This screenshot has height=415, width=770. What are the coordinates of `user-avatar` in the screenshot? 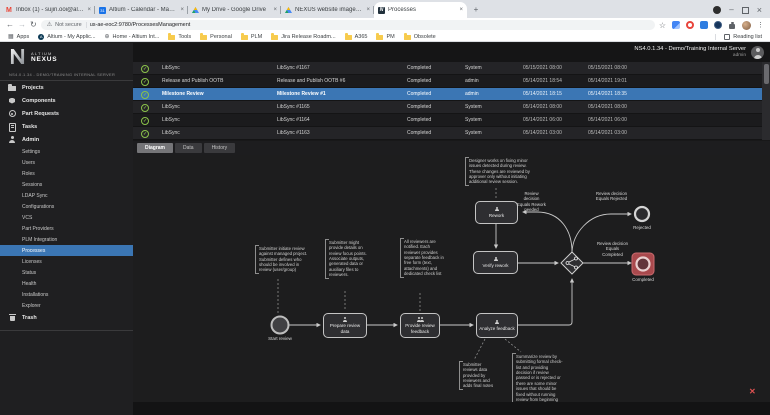 It's located at (757, 52).